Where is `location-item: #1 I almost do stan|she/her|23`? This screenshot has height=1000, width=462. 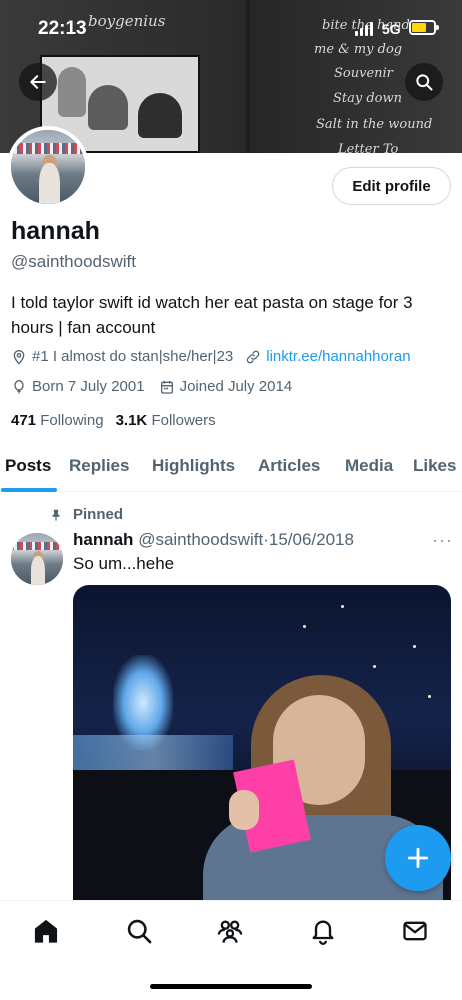 location-item: #1 I almost do stan|she/her|23 is located at coordinates (122, 356).